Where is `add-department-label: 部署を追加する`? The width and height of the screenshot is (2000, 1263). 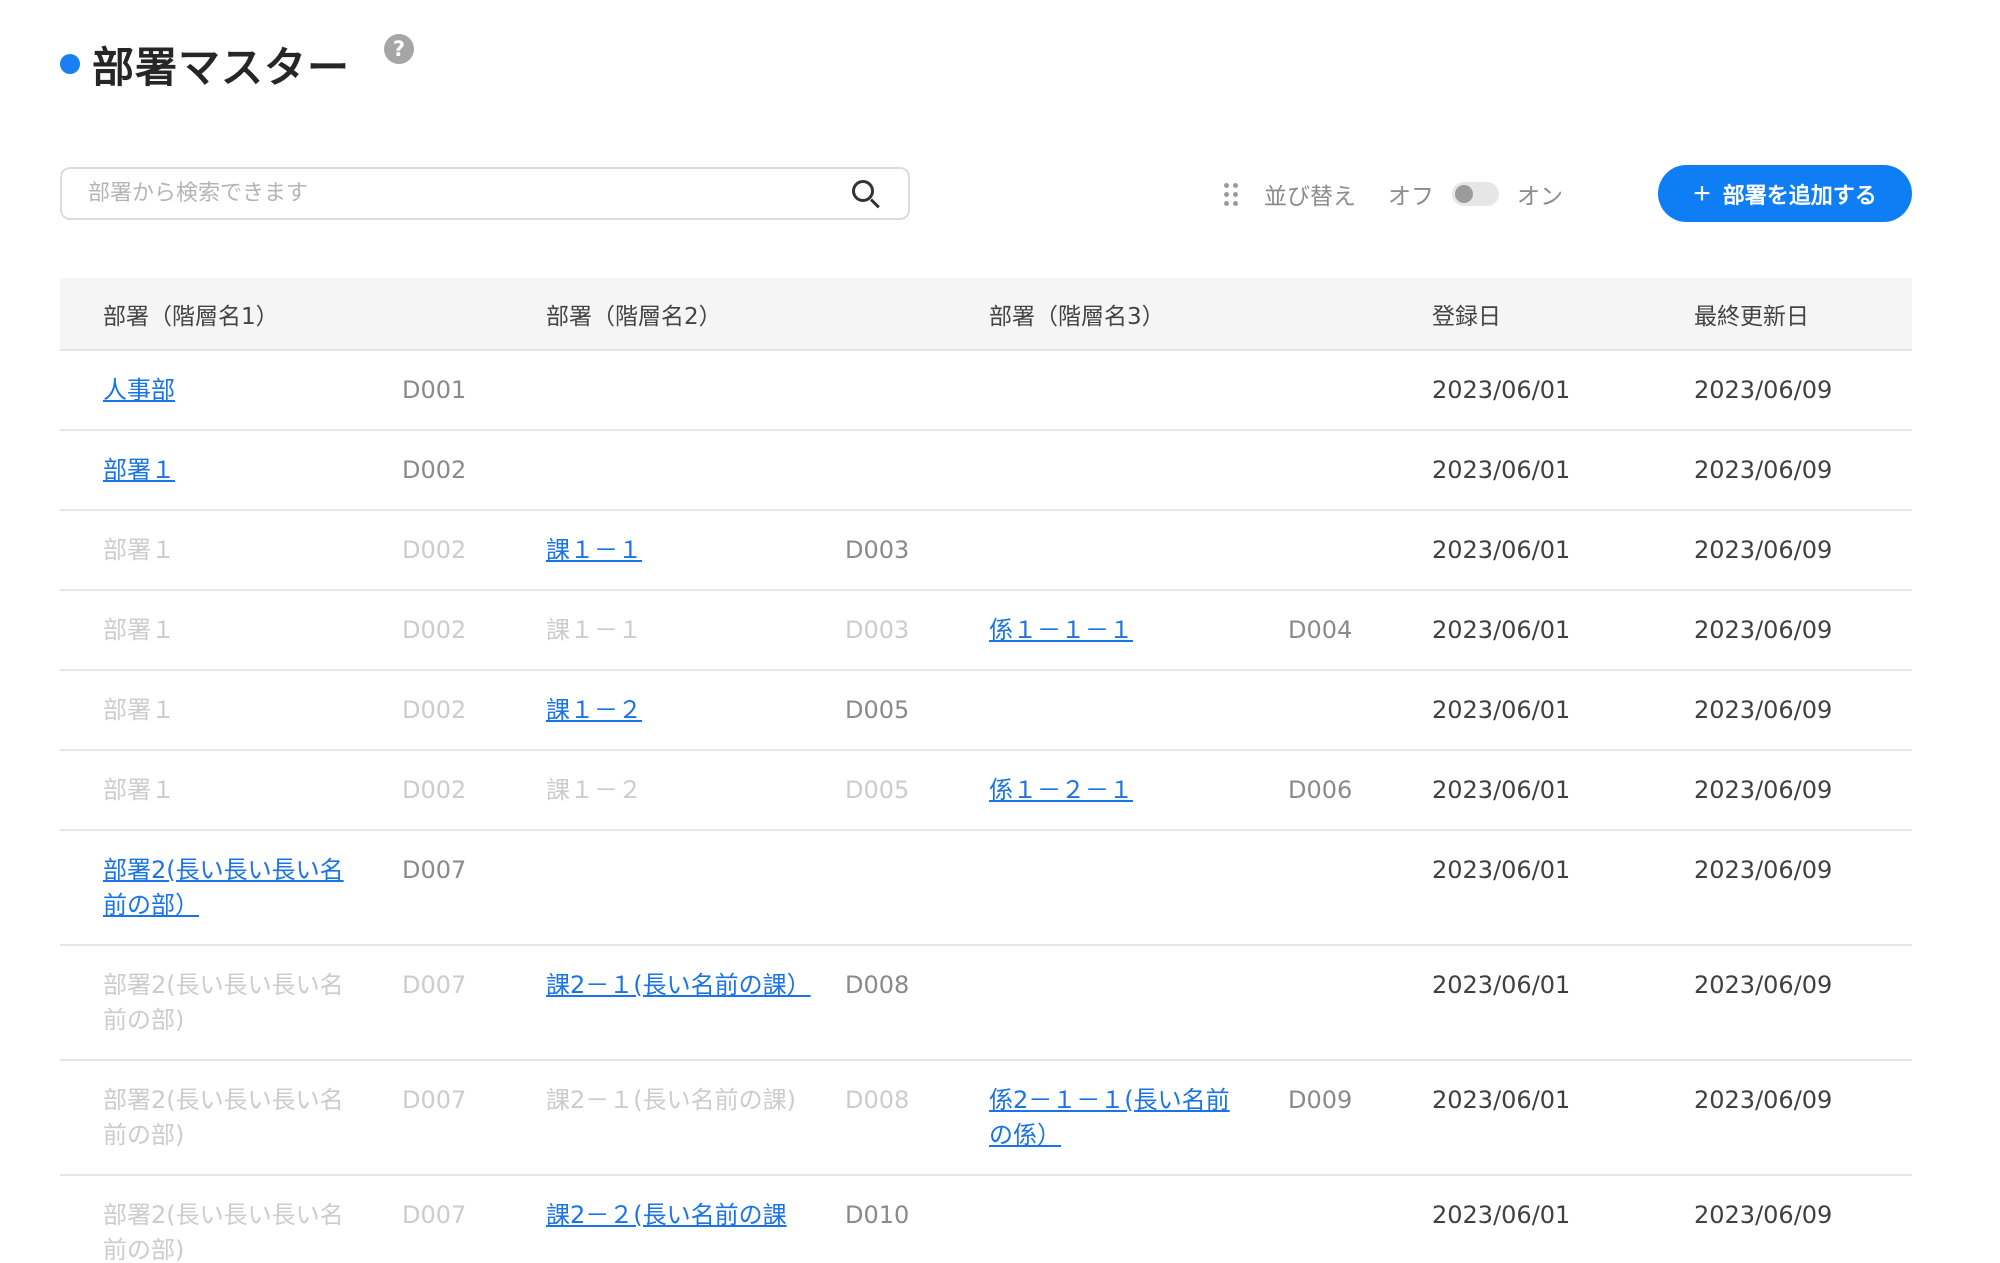
add-department-label: 部署を追加する is located at coordinates (1799, 195).